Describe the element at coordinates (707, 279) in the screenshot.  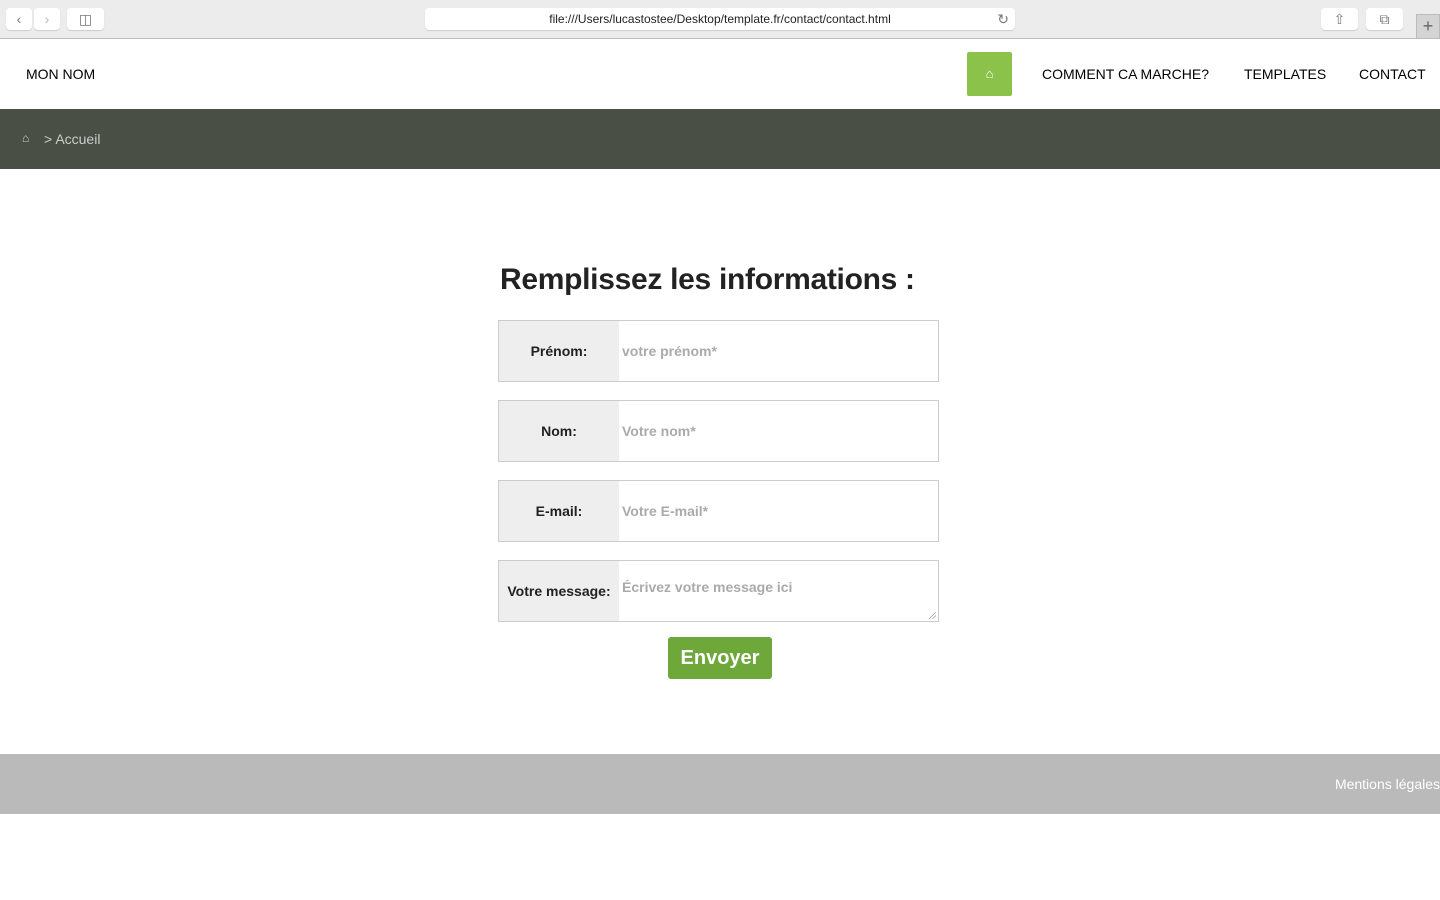
I see `form-title: Remplissez les informations :` at that location.